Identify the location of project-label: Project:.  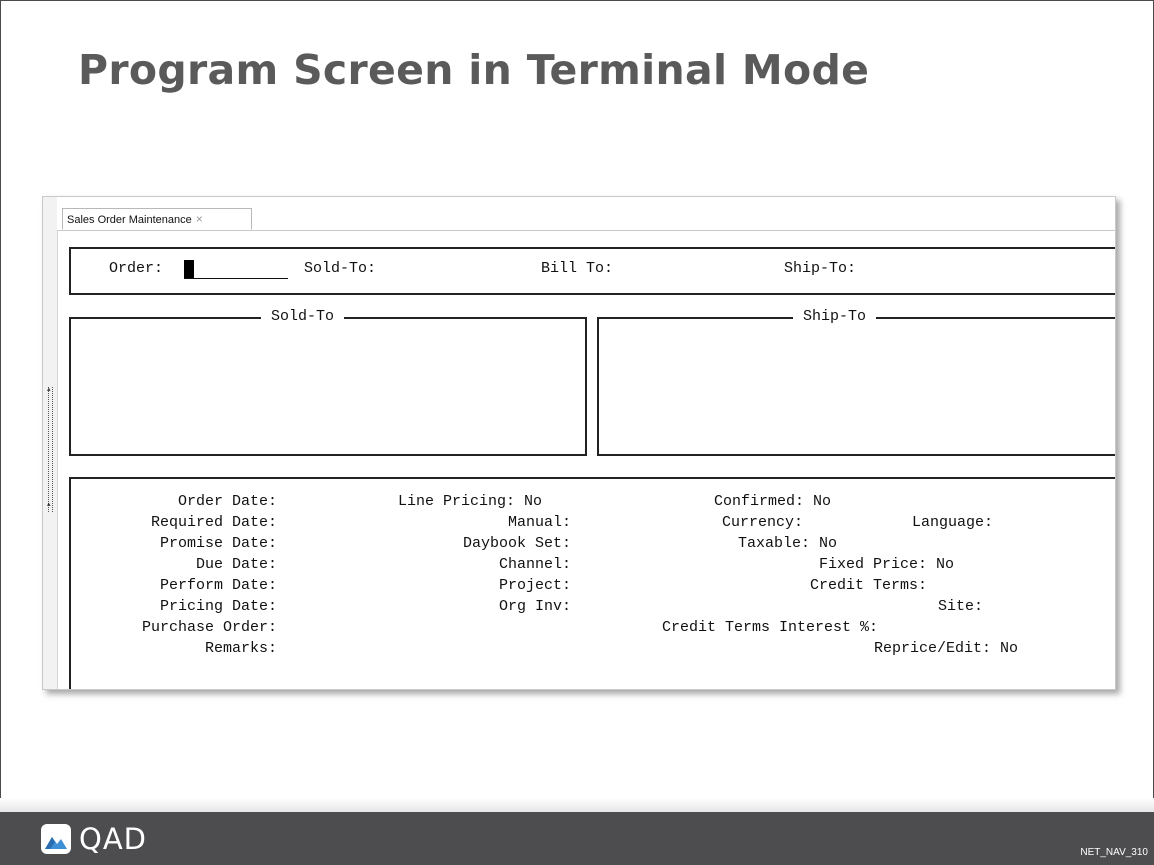
(534, 585).